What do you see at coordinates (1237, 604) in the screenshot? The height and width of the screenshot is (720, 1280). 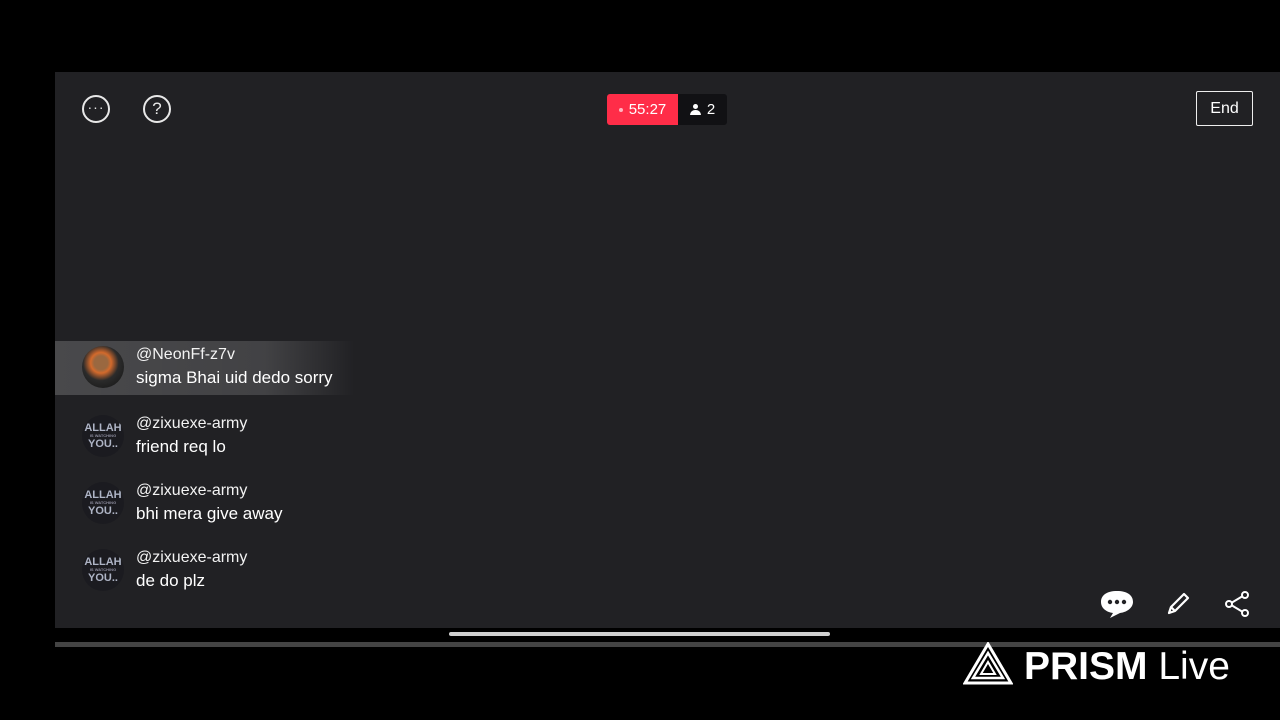 I see `share-icon` at bounding box center [1237, 604].